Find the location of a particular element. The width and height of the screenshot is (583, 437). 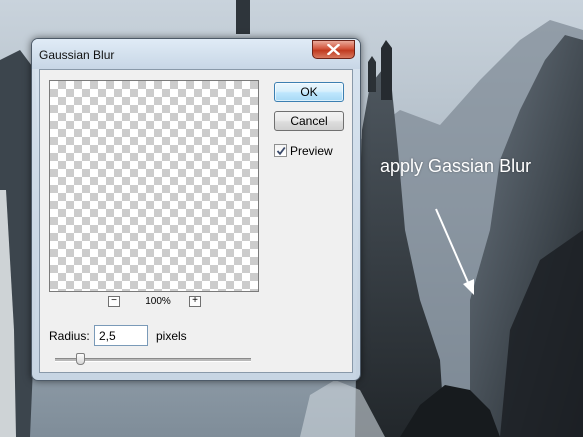

zoom-level: 100% is located at coordinates (158, 301).